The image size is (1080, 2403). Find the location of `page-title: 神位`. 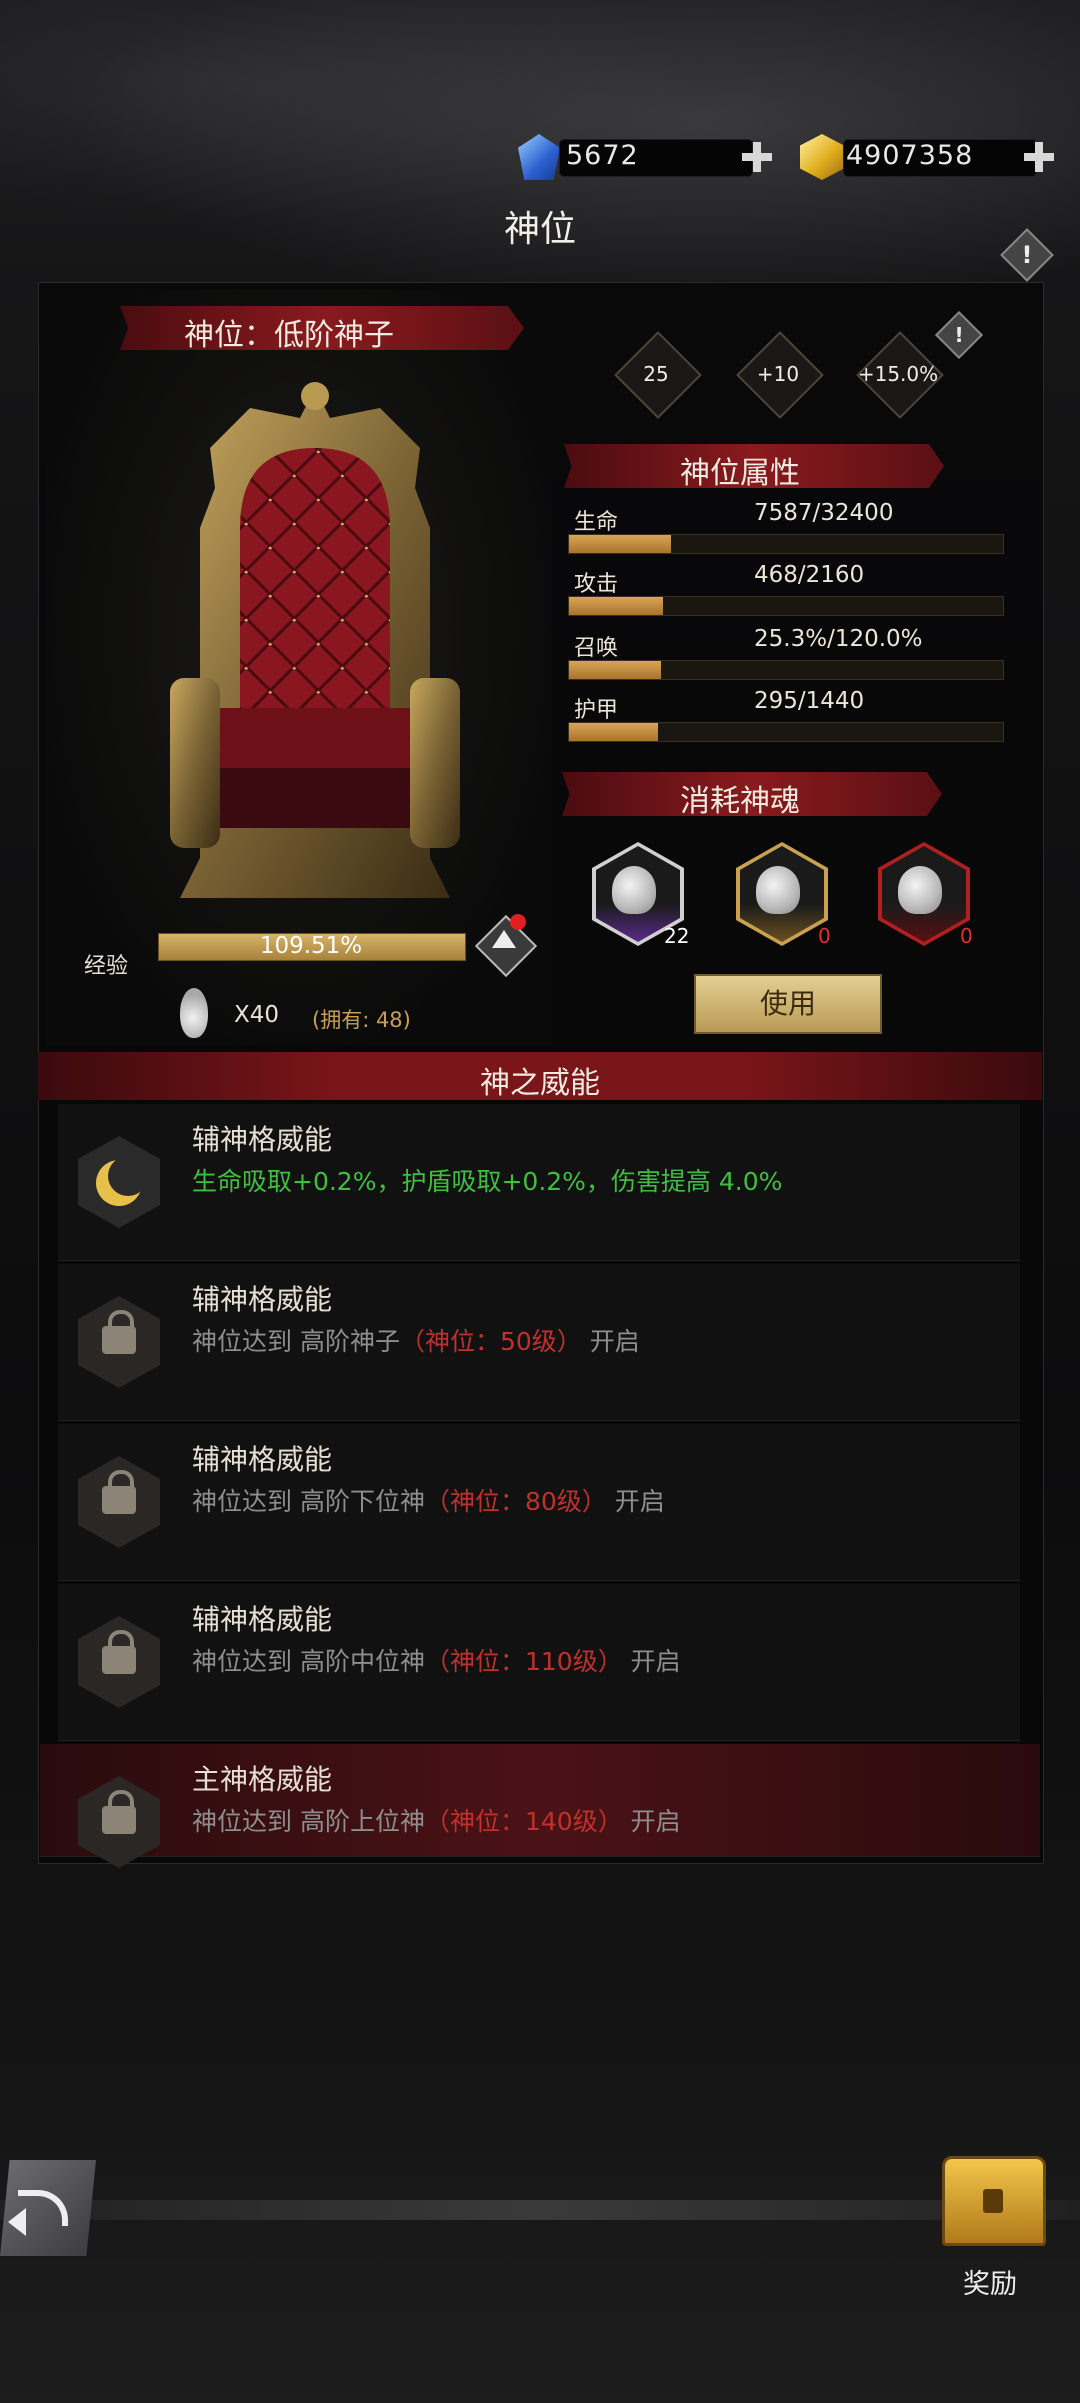

page-title: 神位 is located at coordinates (539, 229).